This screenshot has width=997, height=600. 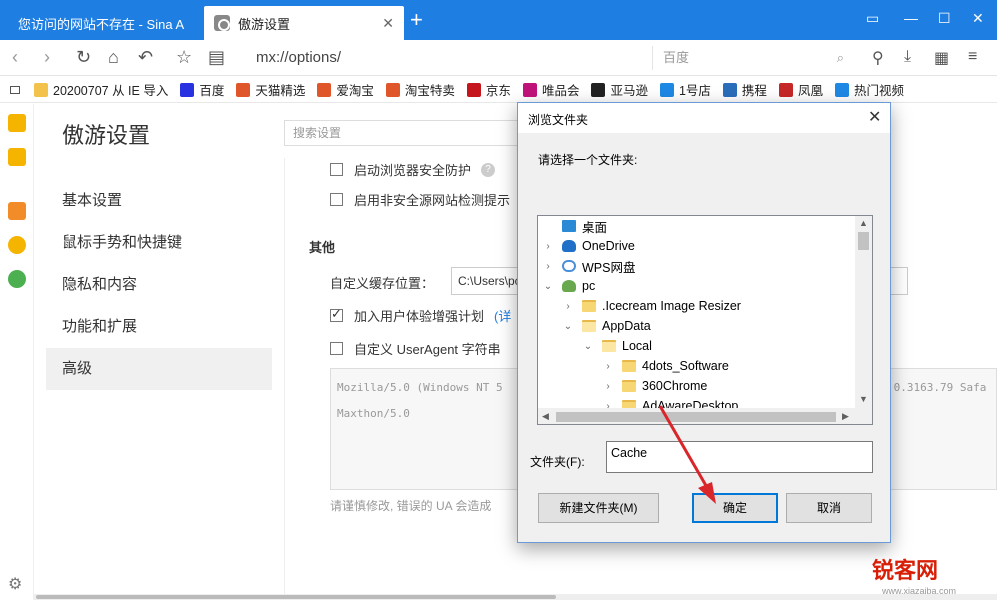 I want to click on tree-node: › .Icecream Image Resizer, so click(x=651, y=306).